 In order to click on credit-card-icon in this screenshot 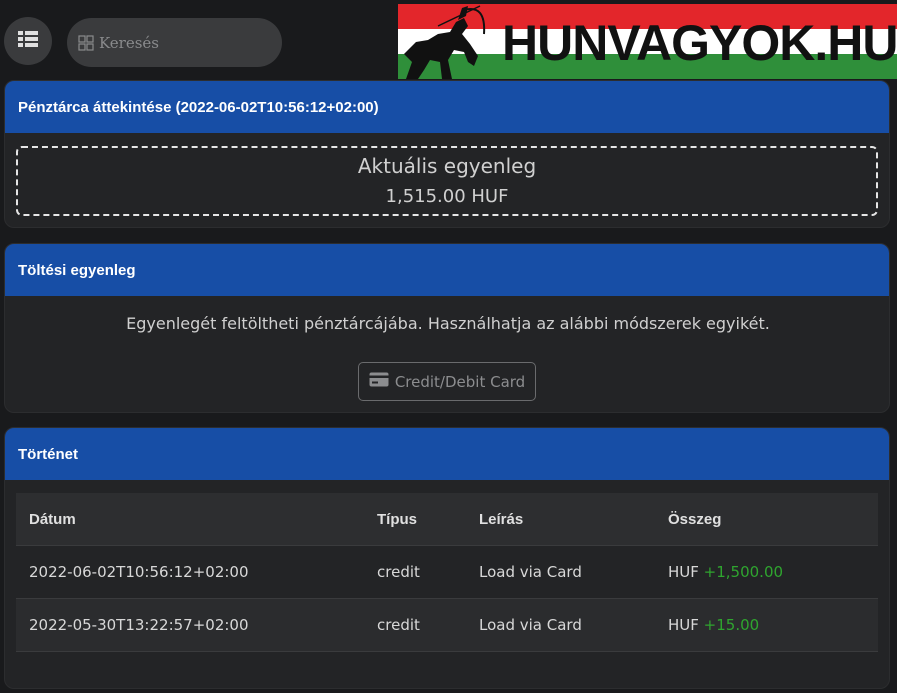, I will do `click(379, 381)`.